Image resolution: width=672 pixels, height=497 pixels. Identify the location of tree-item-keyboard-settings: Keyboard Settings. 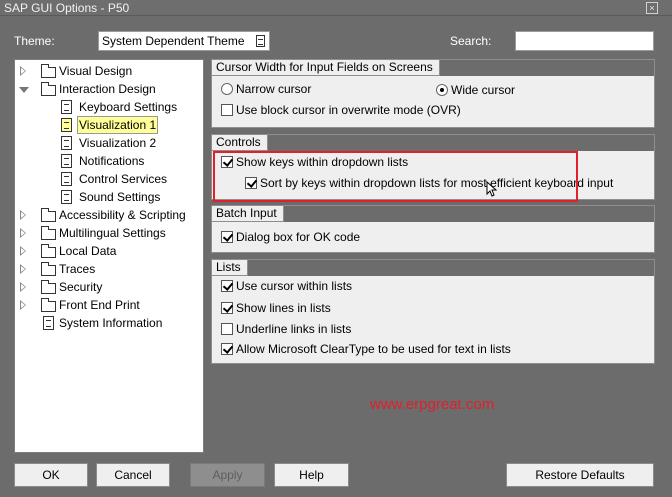
(109, 107).